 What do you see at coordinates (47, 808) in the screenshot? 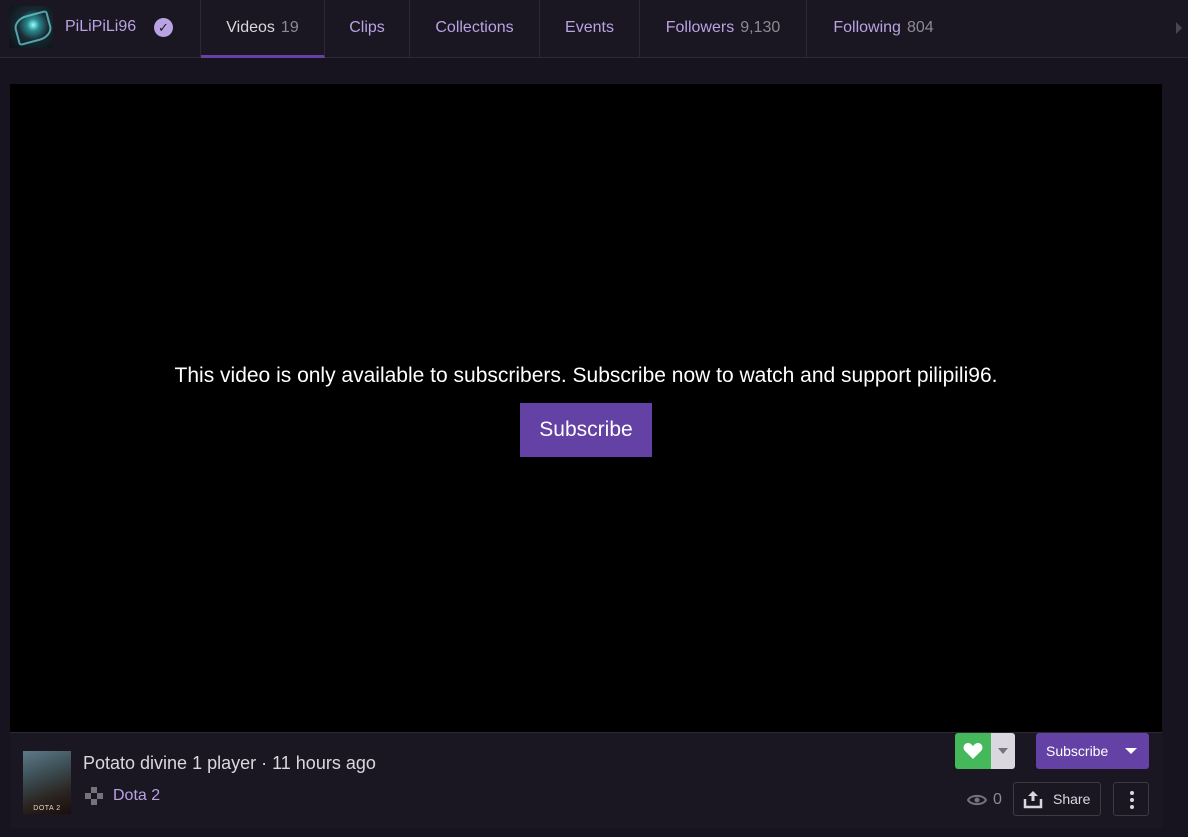
I see `game-box-art-text: DOTA 2` at bounding box center [47, 808].